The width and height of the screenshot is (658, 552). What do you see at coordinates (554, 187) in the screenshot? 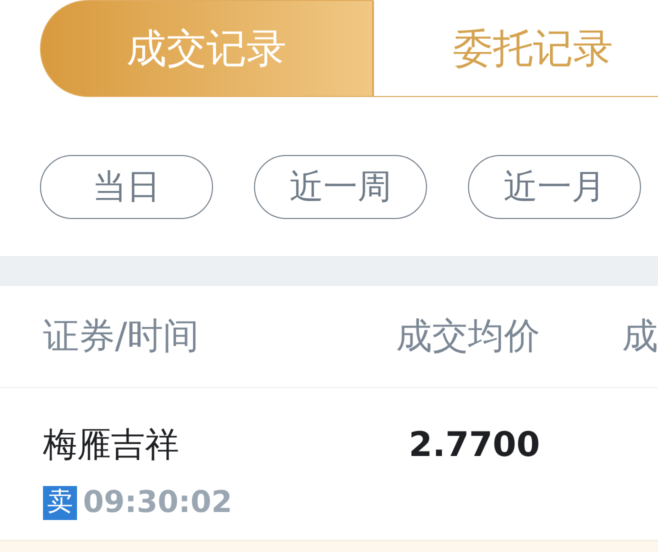
I see `period-filter-button: 近一月` at bounding box center [554, 187].